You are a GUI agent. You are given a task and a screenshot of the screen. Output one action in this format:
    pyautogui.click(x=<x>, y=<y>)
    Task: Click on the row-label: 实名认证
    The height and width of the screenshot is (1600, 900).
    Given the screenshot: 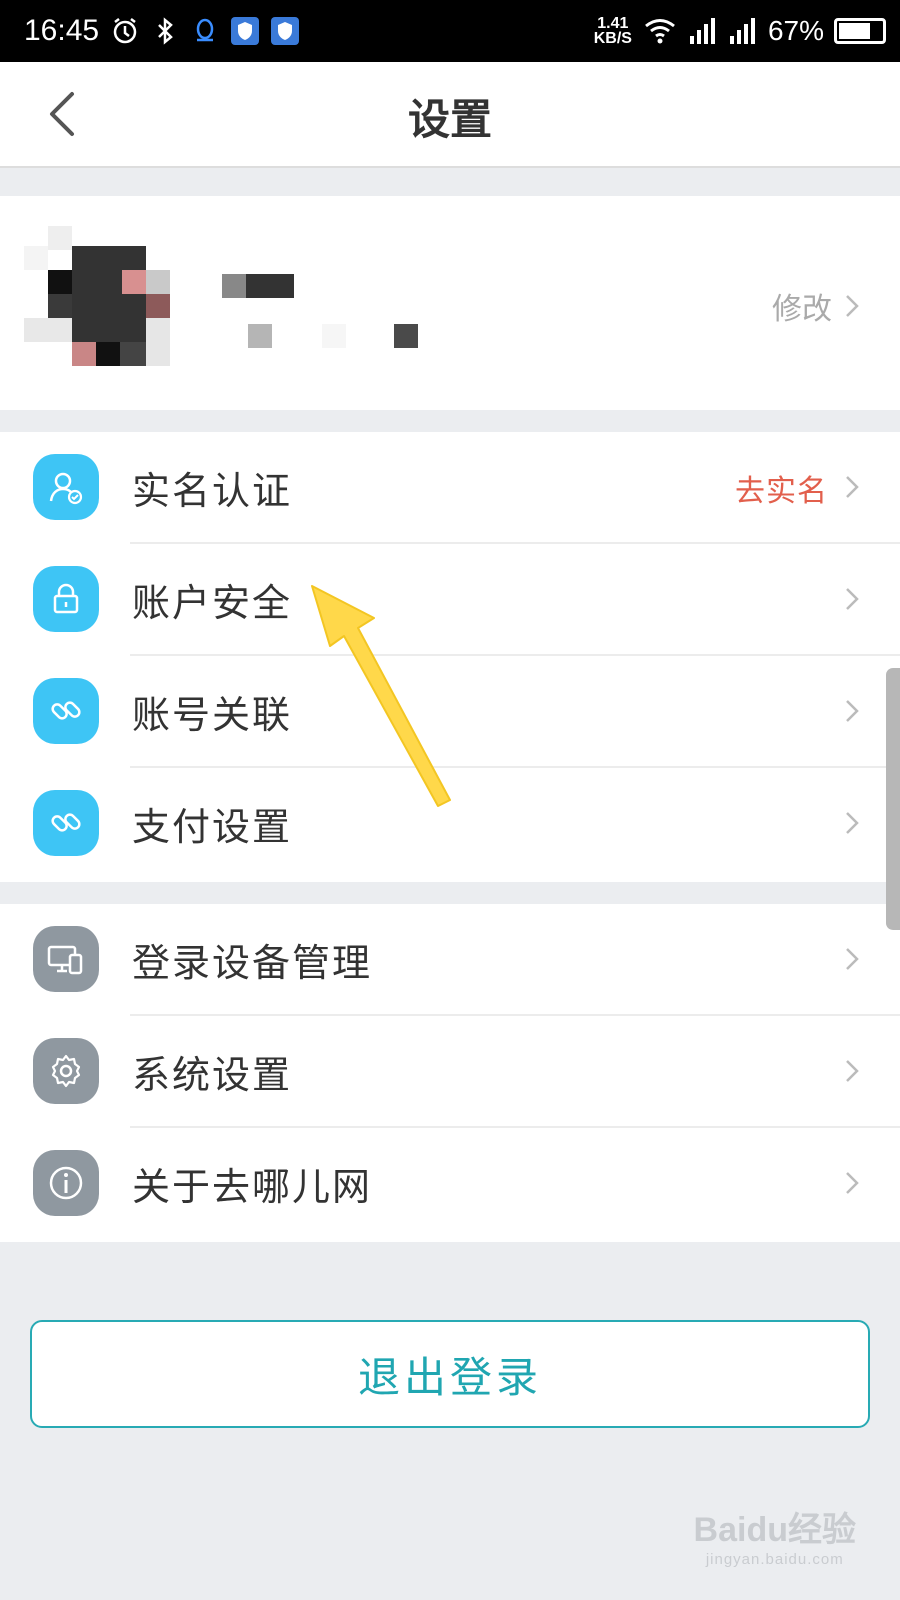 What is the action you would take?
    pyautogui.click(x=212, y=491)
    